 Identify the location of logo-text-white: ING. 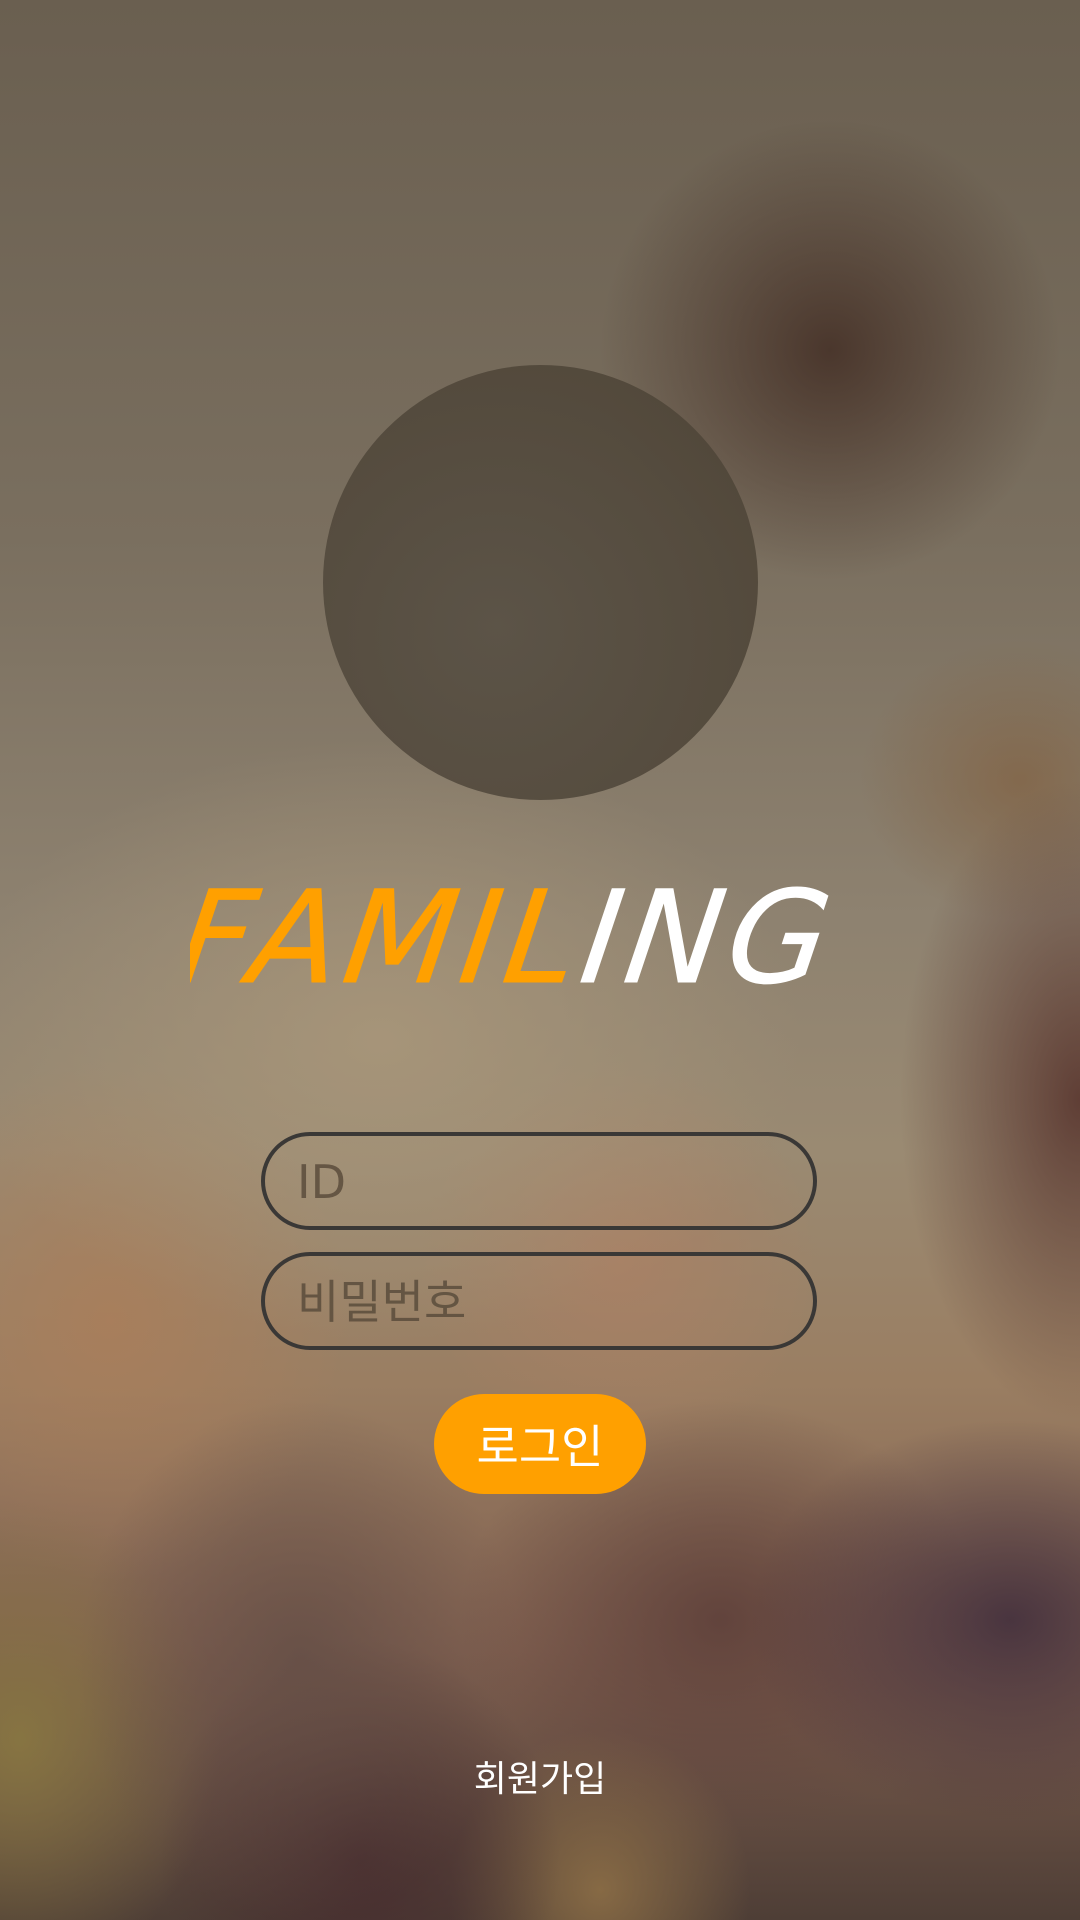
(709, 935).